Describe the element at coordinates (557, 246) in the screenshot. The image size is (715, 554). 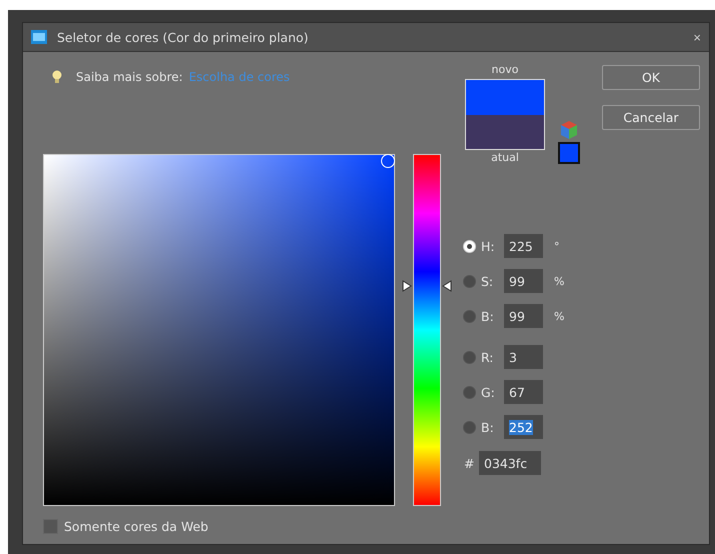
I see `unit-label: °` at that location.